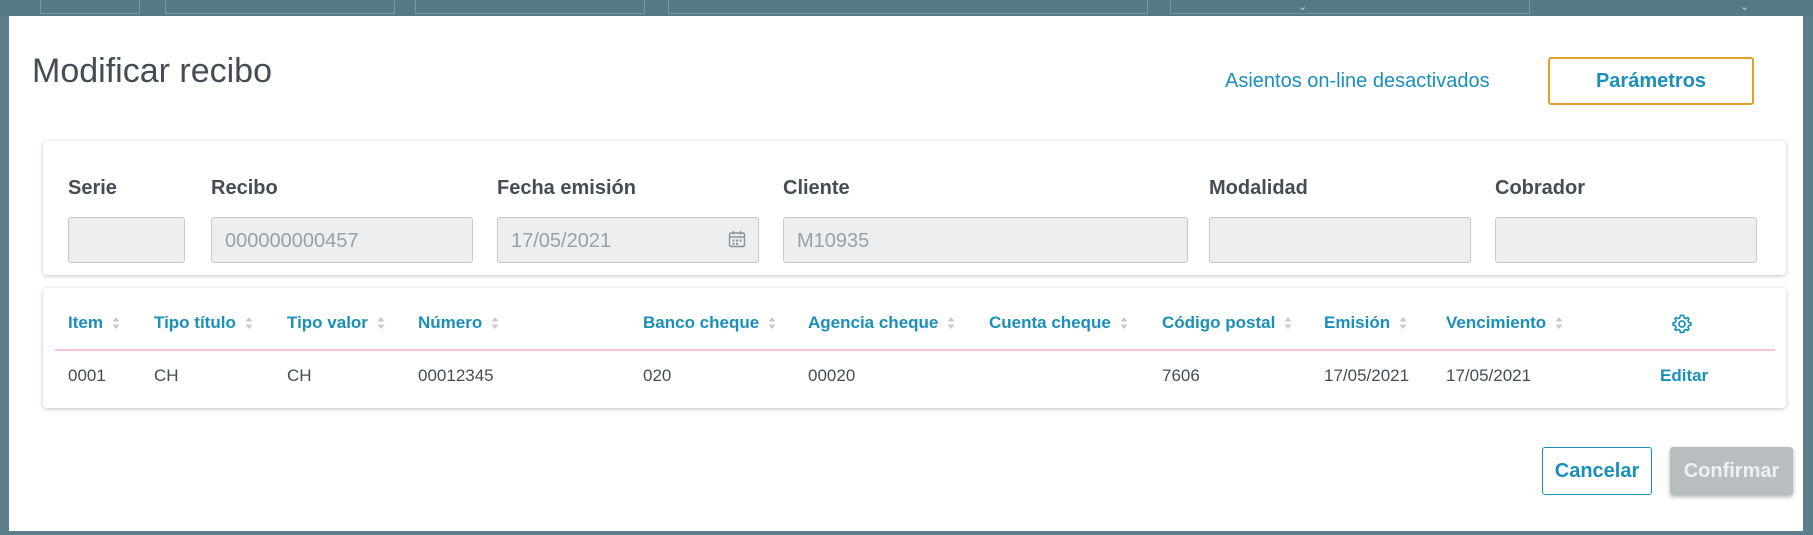 The width and height of the screenshot is (1813, 535). What do you see at coordinates (1597, 471) in the screenshot?
I see `cancel-button: Cancelar` at bounding box center [1597, 471].